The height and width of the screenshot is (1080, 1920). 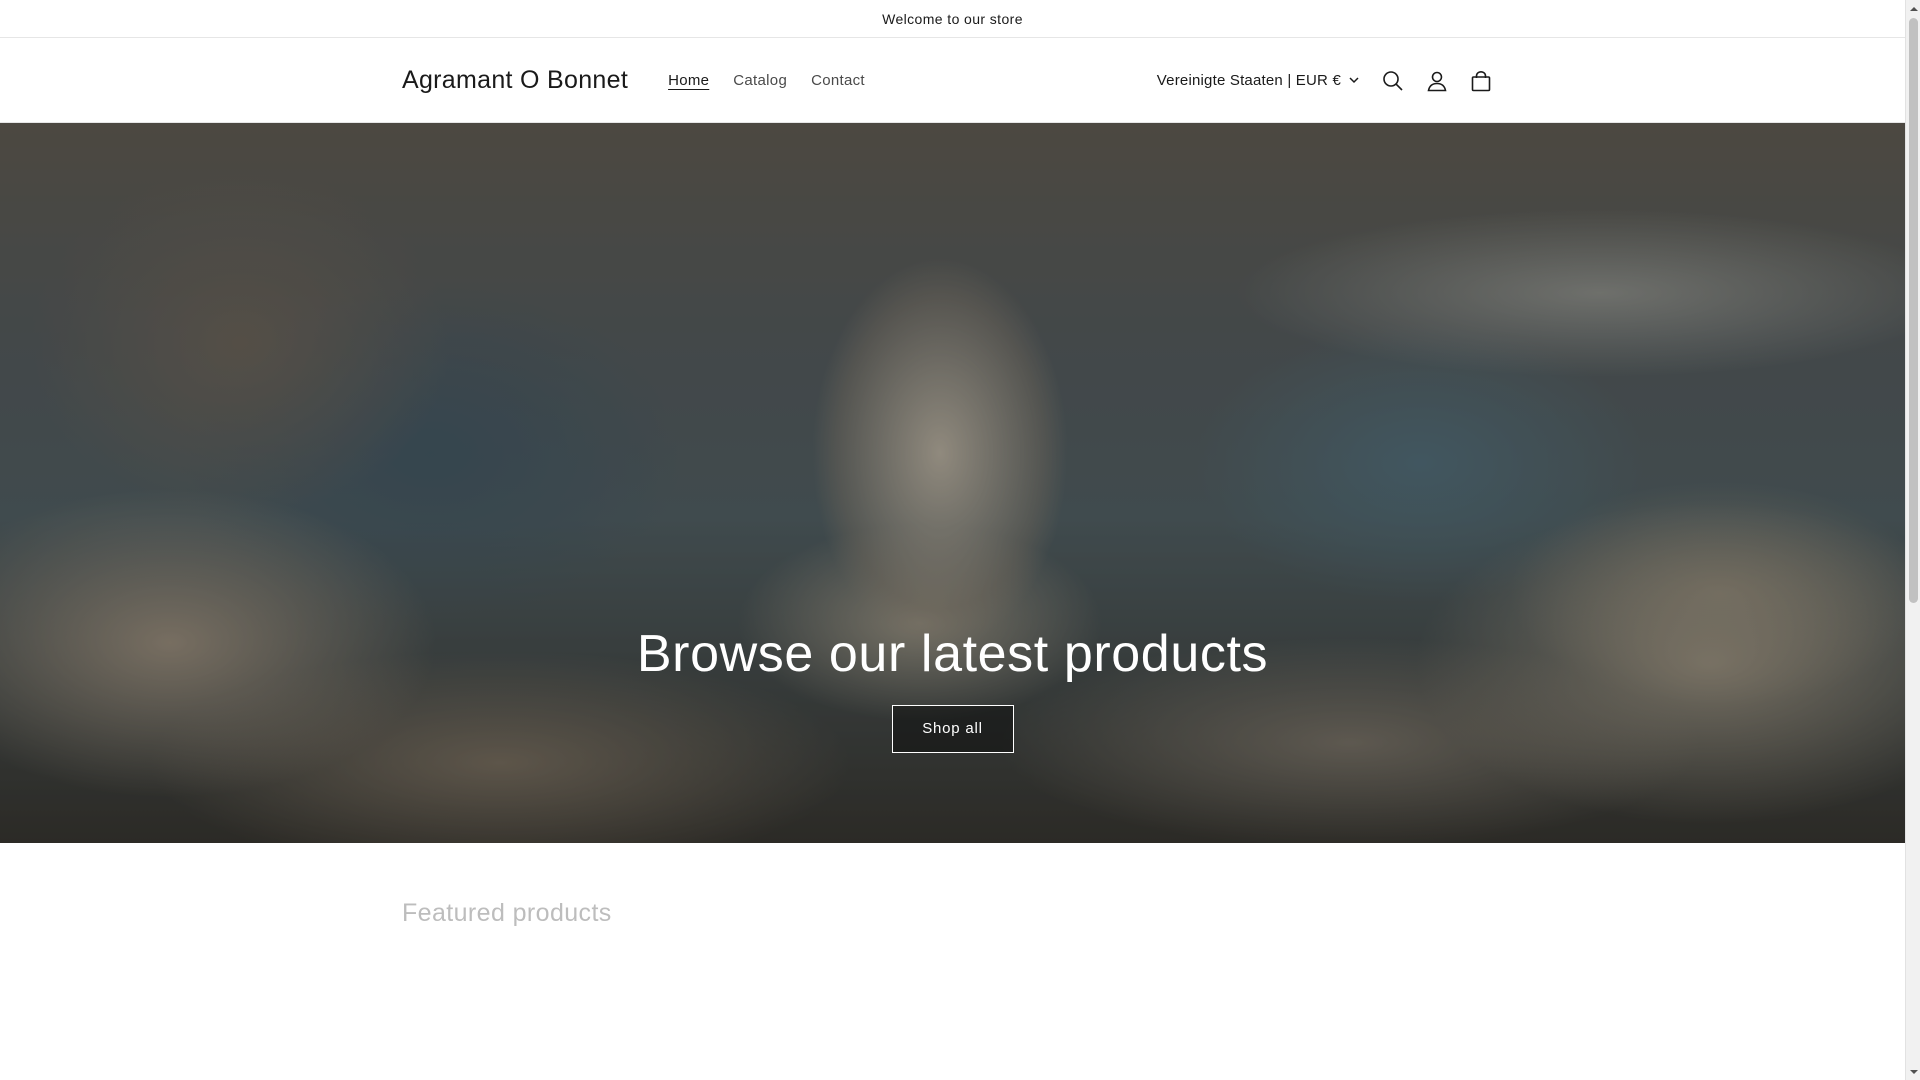 I want to click on nav-link-contact: Contact, so click(x=838, y=80).